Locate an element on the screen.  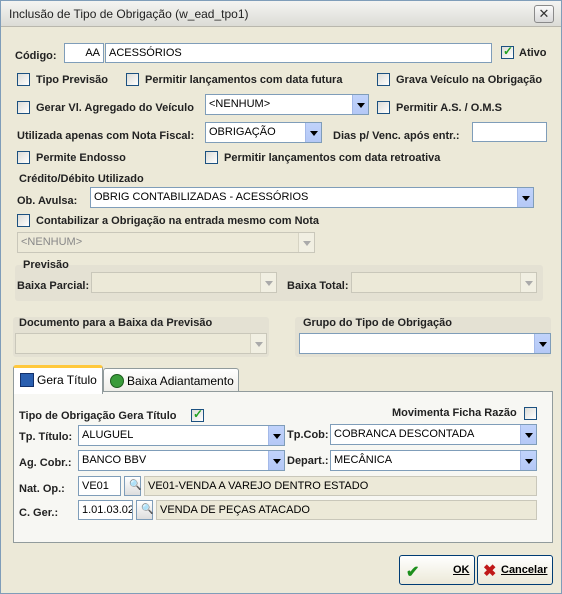
cancel-button-label: Cancelar is located at coordinates (524, 570).